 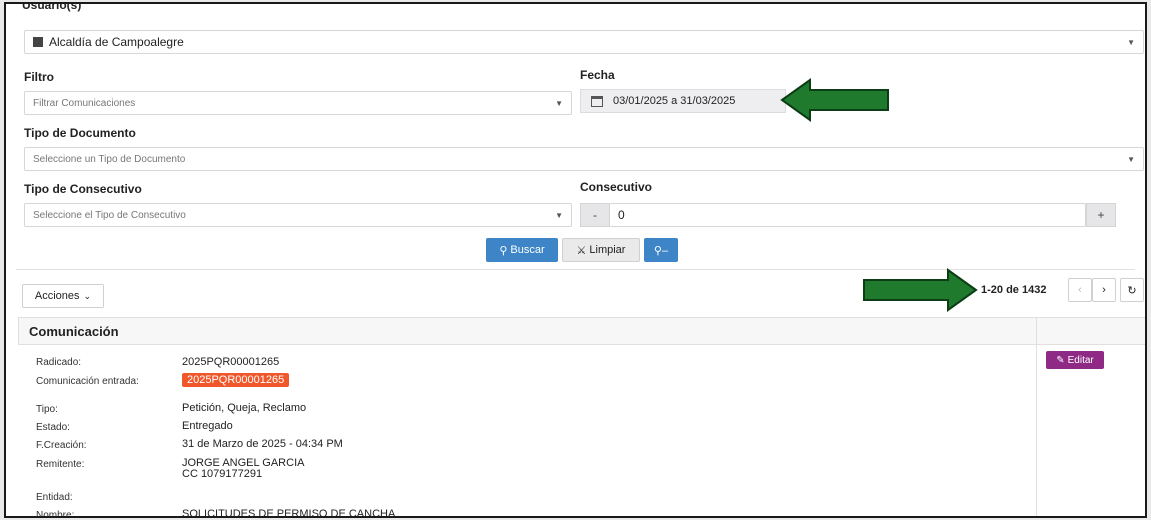 I want to click on filtro-select: Filtrar Comunicaciones ▼, so click(x=298, y=103).